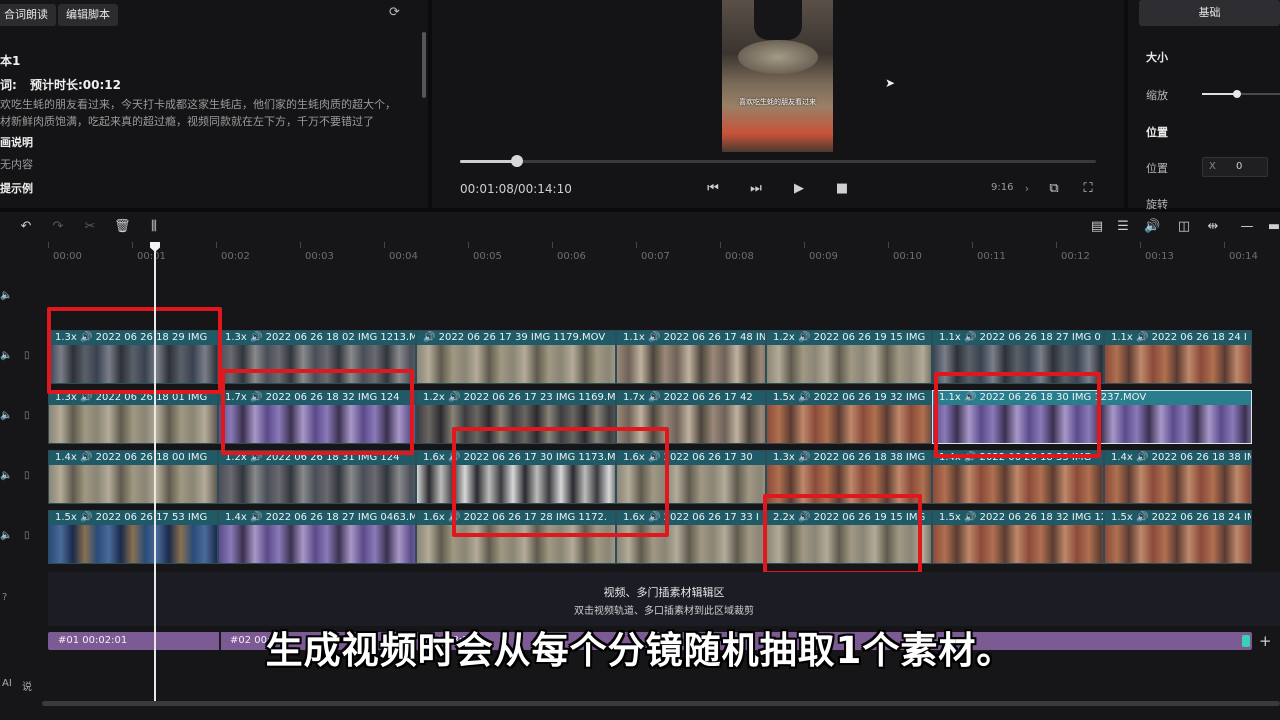 The width and height of the screenshot is (1280, 720). I want to click on ruler-tick-label: 00:12, so click(1075, 256).